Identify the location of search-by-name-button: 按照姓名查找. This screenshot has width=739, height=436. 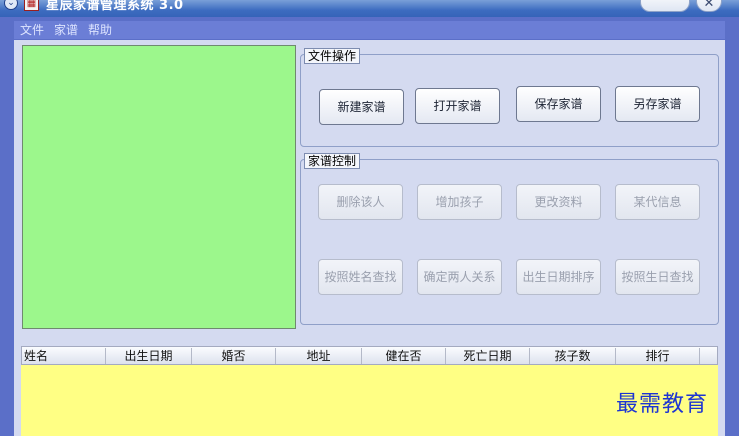
(360, 277).